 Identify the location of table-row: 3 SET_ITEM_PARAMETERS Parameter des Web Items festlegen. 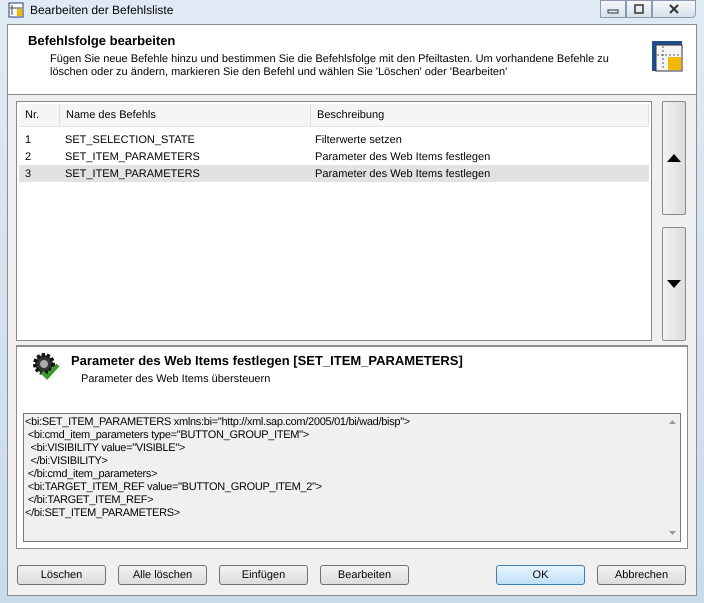
(334, 173).